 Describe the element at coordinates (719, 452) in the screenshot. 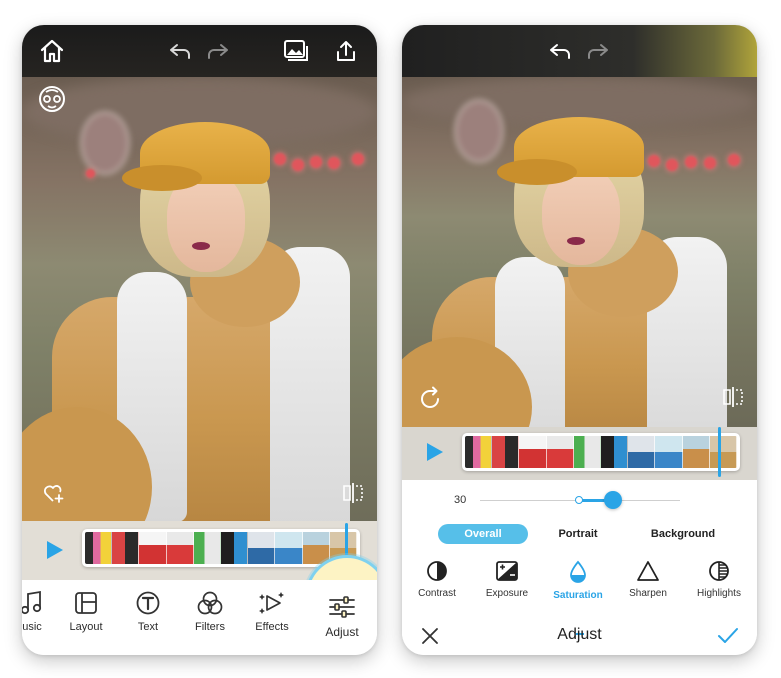

I see `playhead` at that location.